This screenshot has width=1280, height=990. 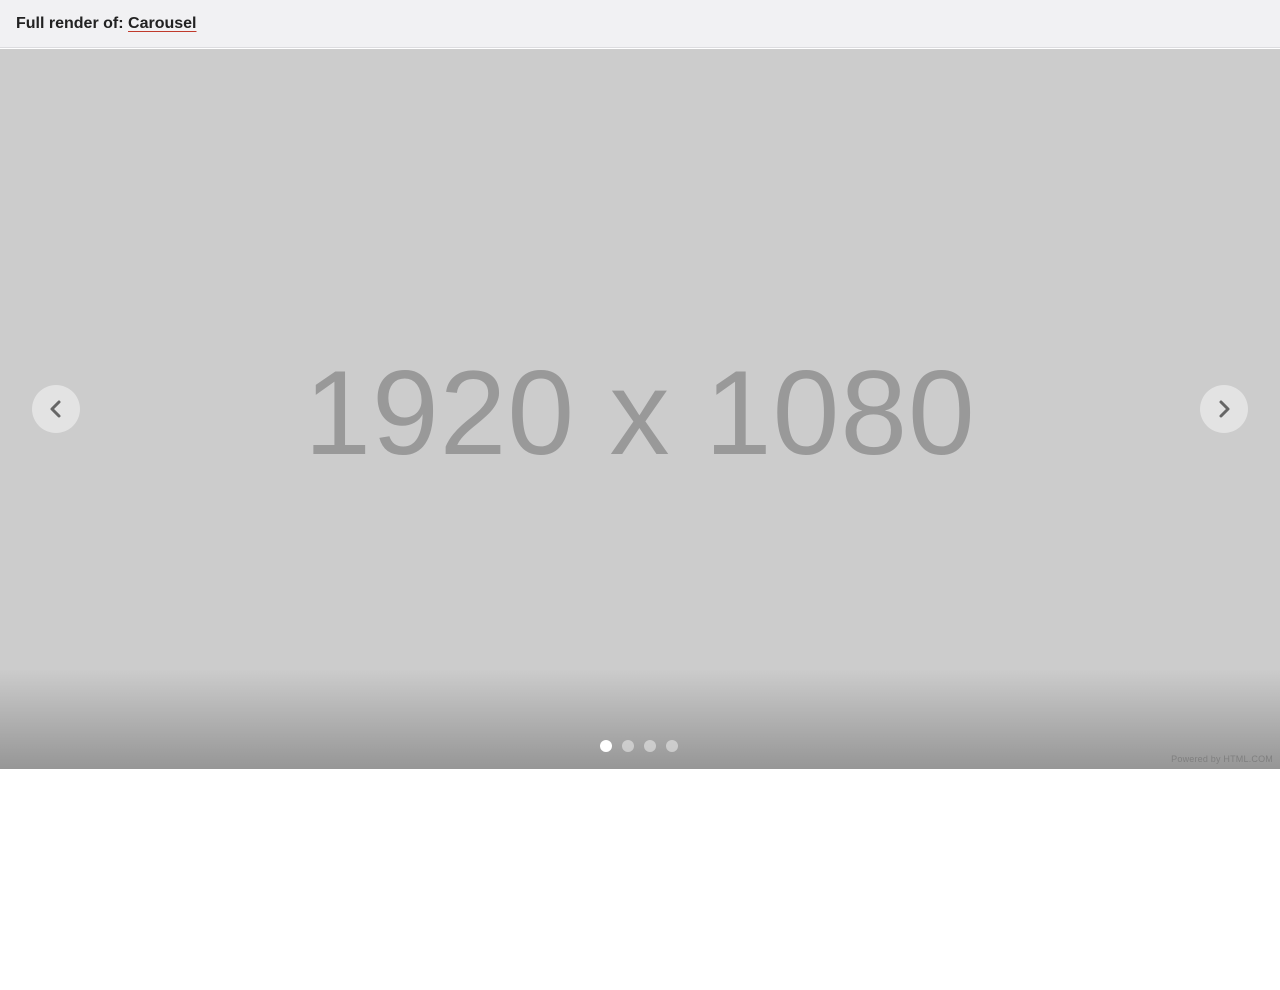 I want to click on page-title: Full render of: Carousel, so click(x=106, y=24).